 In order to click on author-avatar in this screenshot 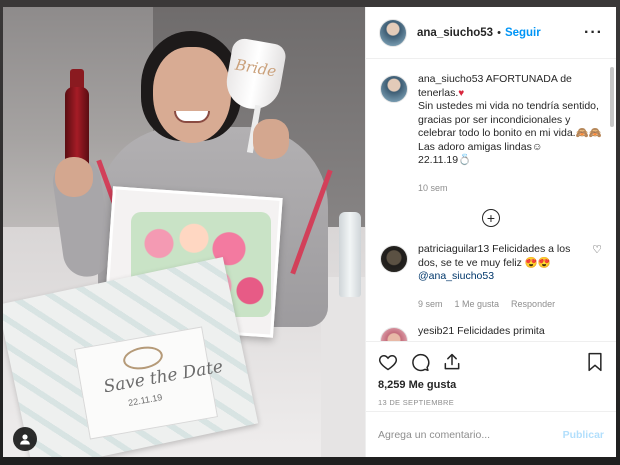, I will do `click(393, 32)`.